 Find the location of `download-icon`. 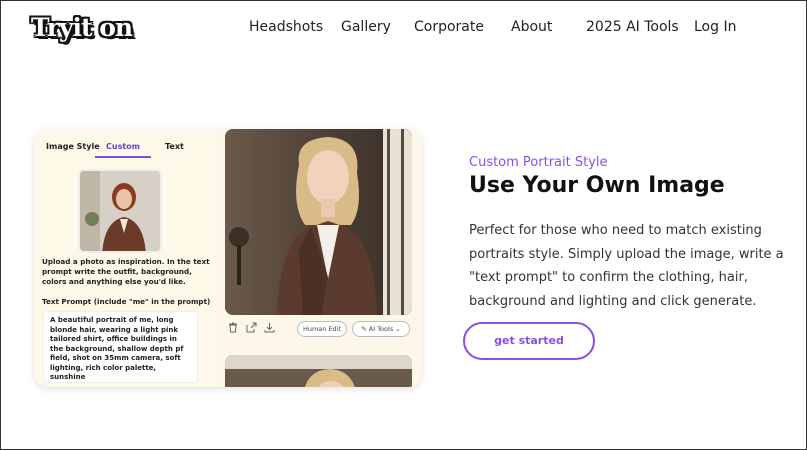

download-icon is located at coordinates (269, 328).